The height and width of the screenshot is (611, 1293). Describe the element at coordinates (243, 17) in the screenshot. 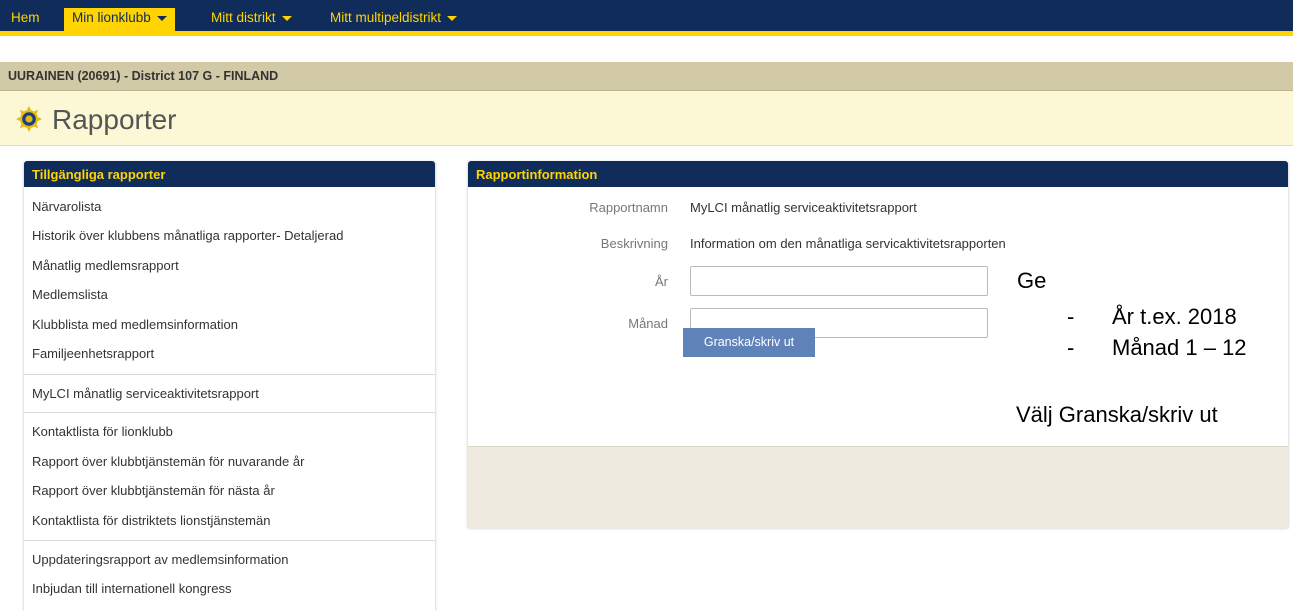

I see `nav-my-district-label: Mitt distrikt` at that location.